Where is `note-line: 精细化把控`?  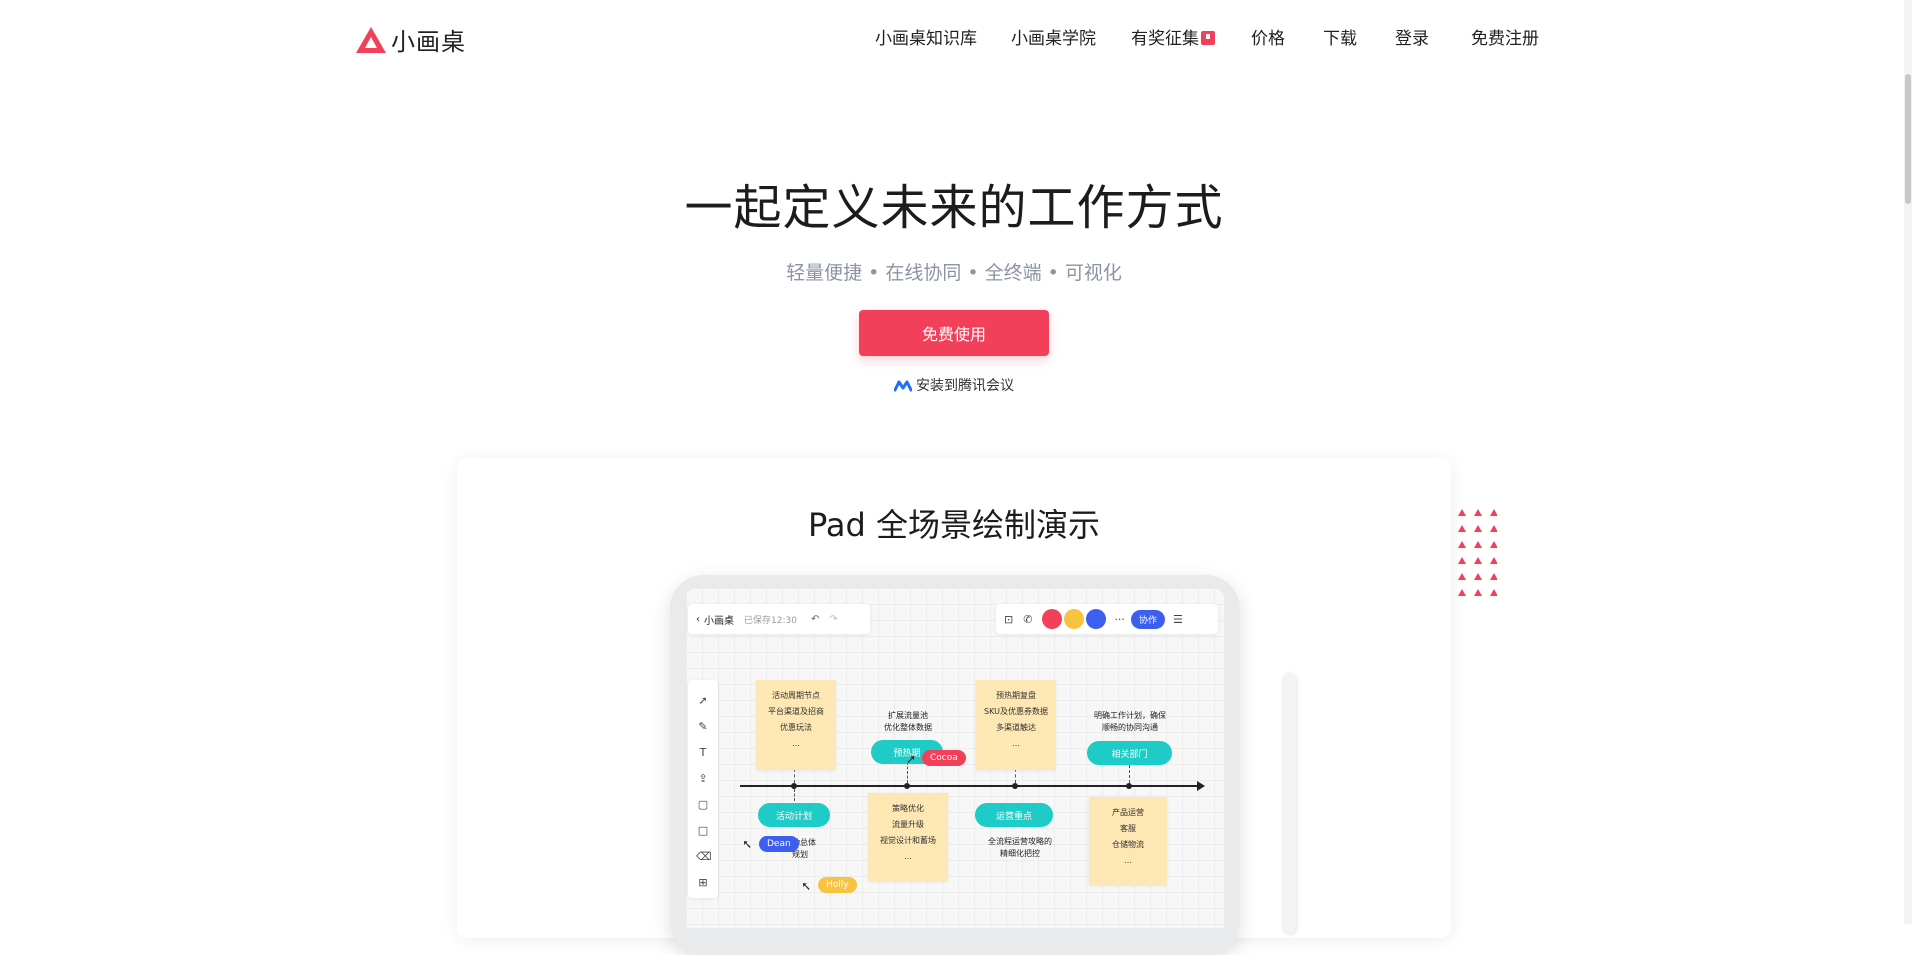
note-line: 精细化把控 is located at coordinates (1020, 853).